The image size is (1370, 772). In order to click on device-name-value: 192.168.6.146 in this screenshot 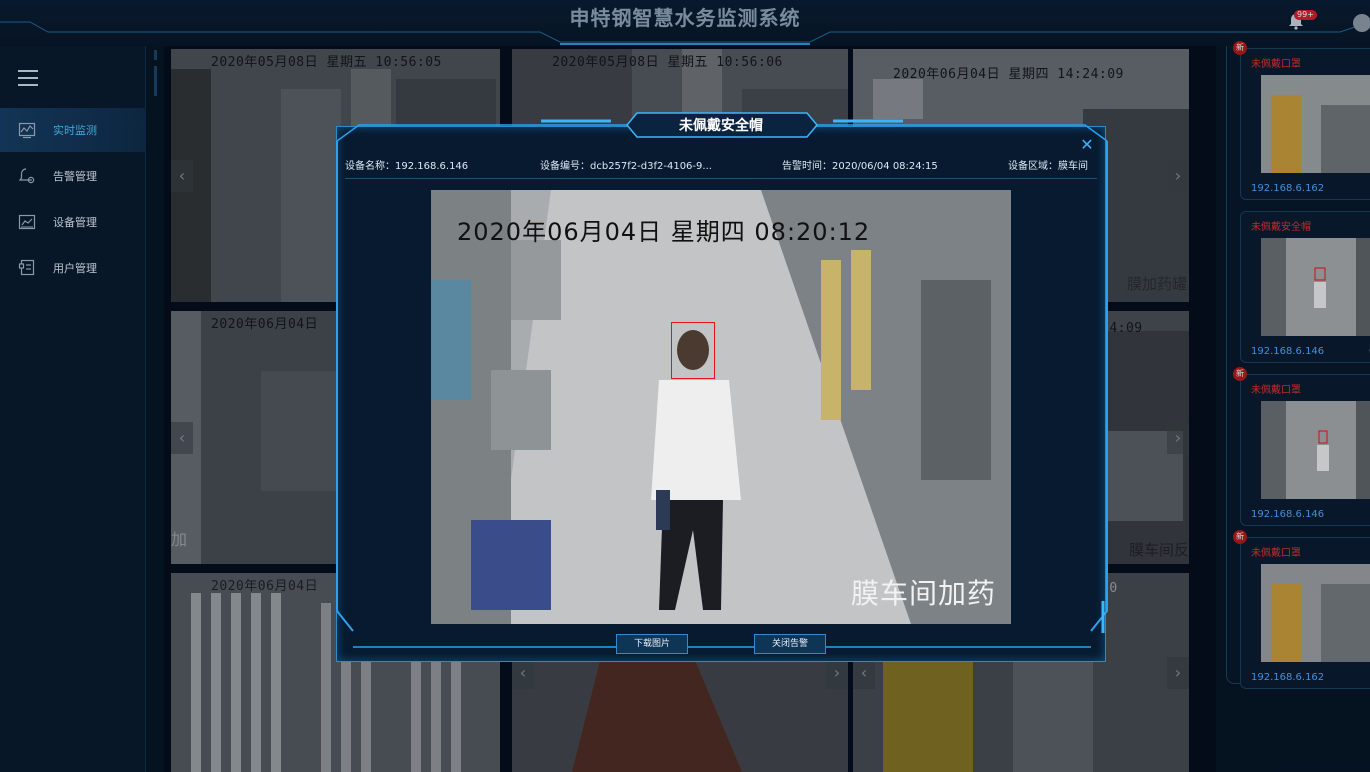, I will do `click(432, 166)`.